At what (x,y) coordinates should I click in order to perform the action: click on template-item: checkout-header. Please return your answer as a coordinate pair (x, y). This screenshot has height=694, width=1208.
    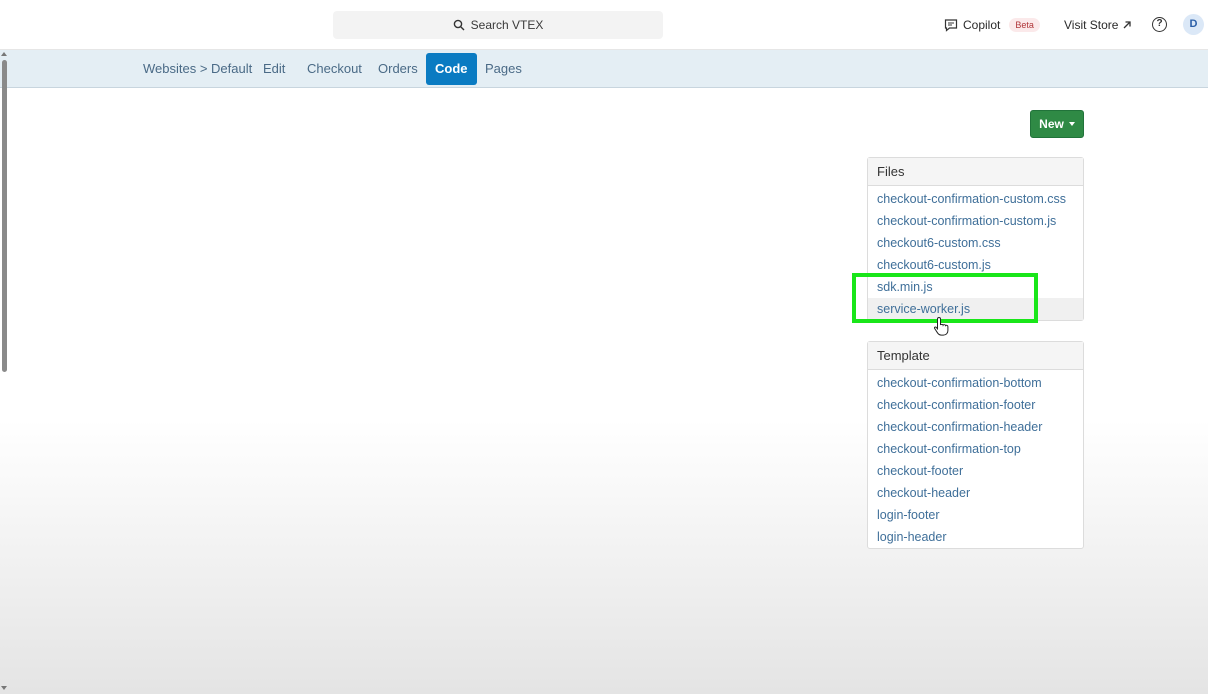
    Looking at the image, I should click on (975, 493).